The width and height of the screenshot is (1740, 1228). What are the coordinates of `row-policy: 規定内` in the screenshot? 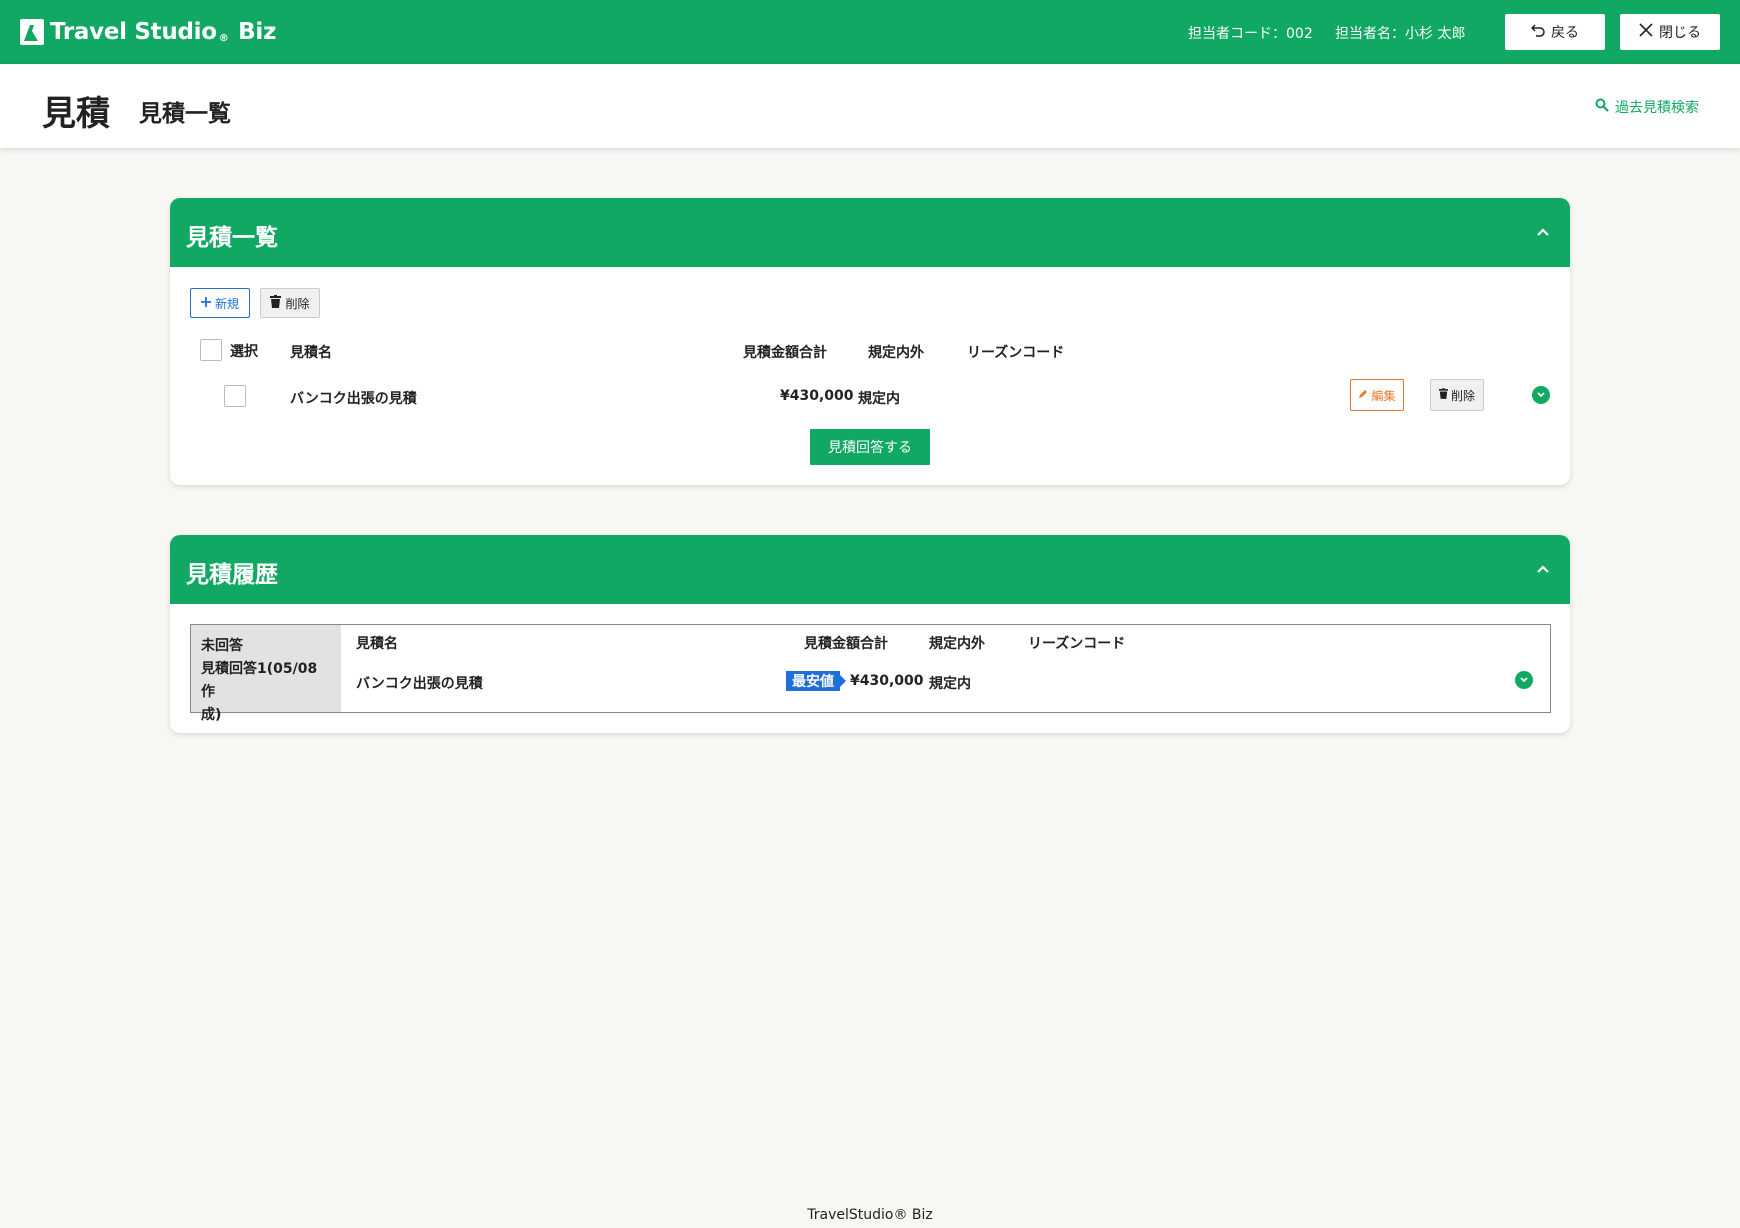 It's located at (879, 399).